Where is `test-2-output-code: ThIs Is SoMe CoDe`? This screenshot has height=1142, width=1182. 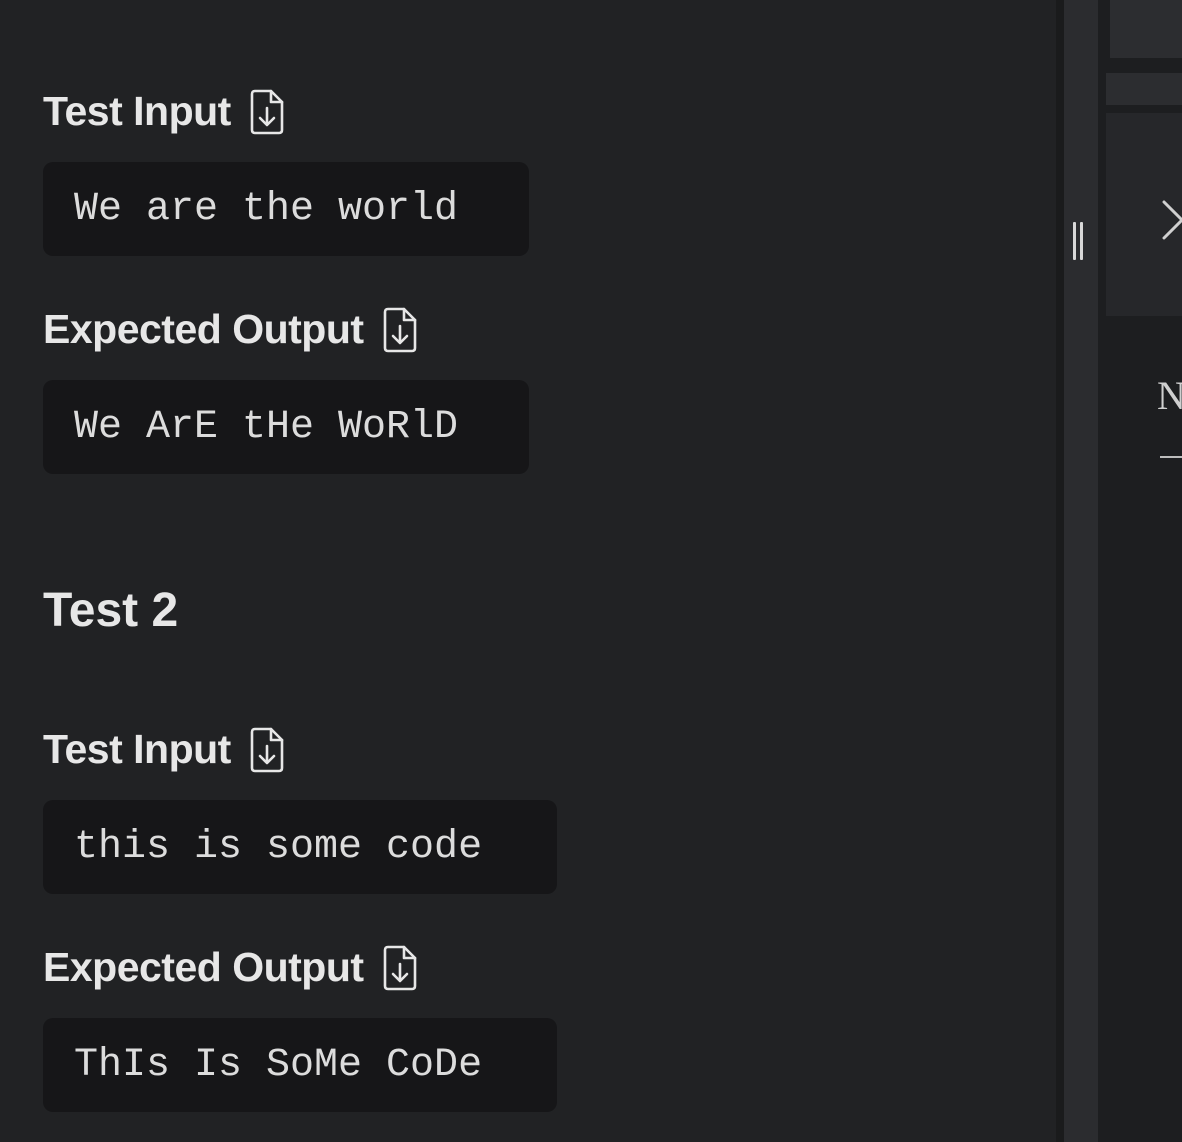 test-2-output-code: ThIs Is SoMe CoDe is located at coordinates (300, 1065).